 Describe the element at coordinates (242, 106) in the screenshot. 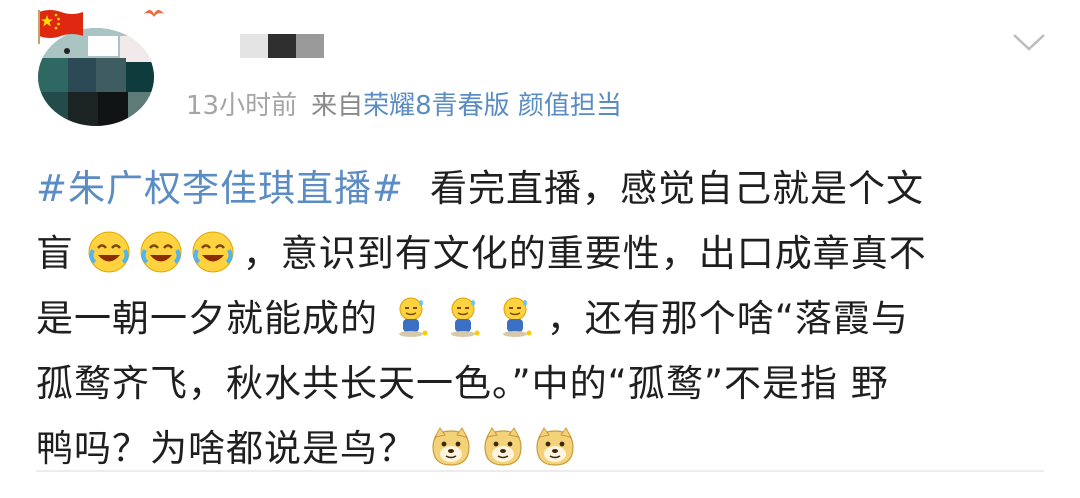

I see `post-time: 13小时前` at that location.